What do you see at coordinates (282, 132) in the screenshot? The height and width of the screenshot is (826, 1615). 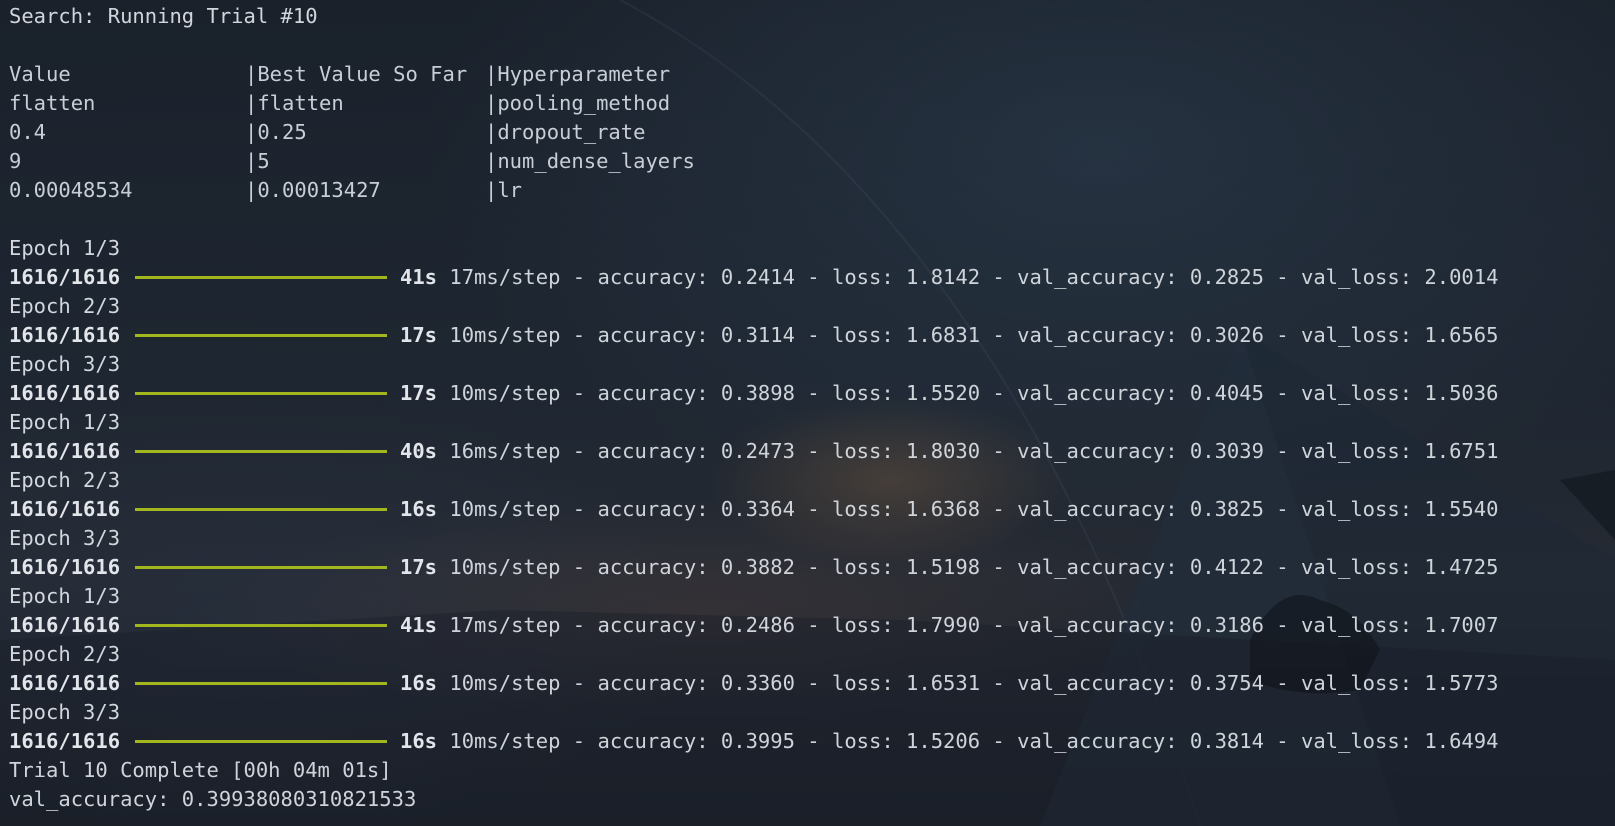 I see `hp-best-value: 0.25` at bounding box center [282, 132].